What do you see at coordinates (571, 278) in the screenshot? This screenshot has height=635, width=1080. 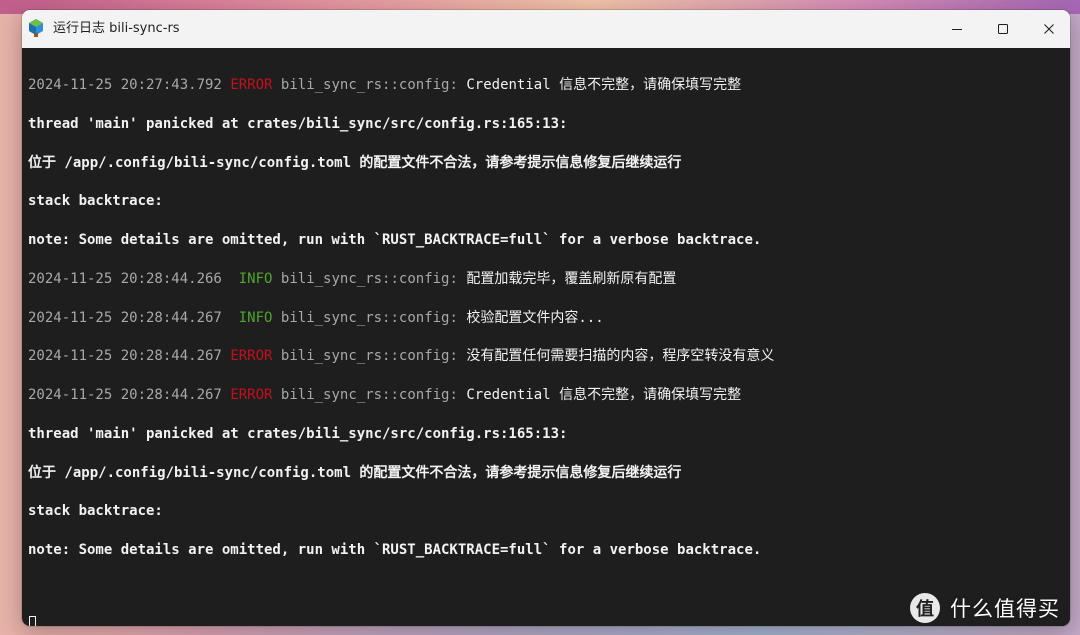 I see `log-message: 配置加载完毕，覆盖刷新原有配置` at bounding box center [571, 278].